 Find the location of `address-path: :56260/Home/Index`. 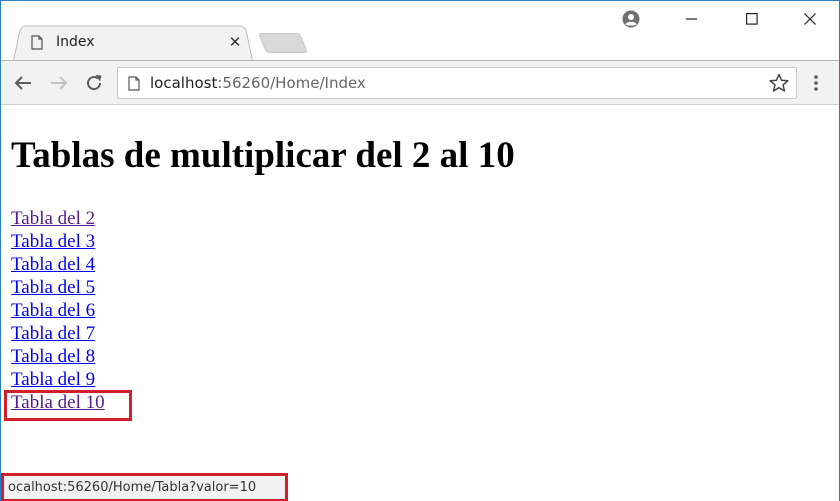

address-path: :56260/Home/Index is located at coordinates (291, 83).